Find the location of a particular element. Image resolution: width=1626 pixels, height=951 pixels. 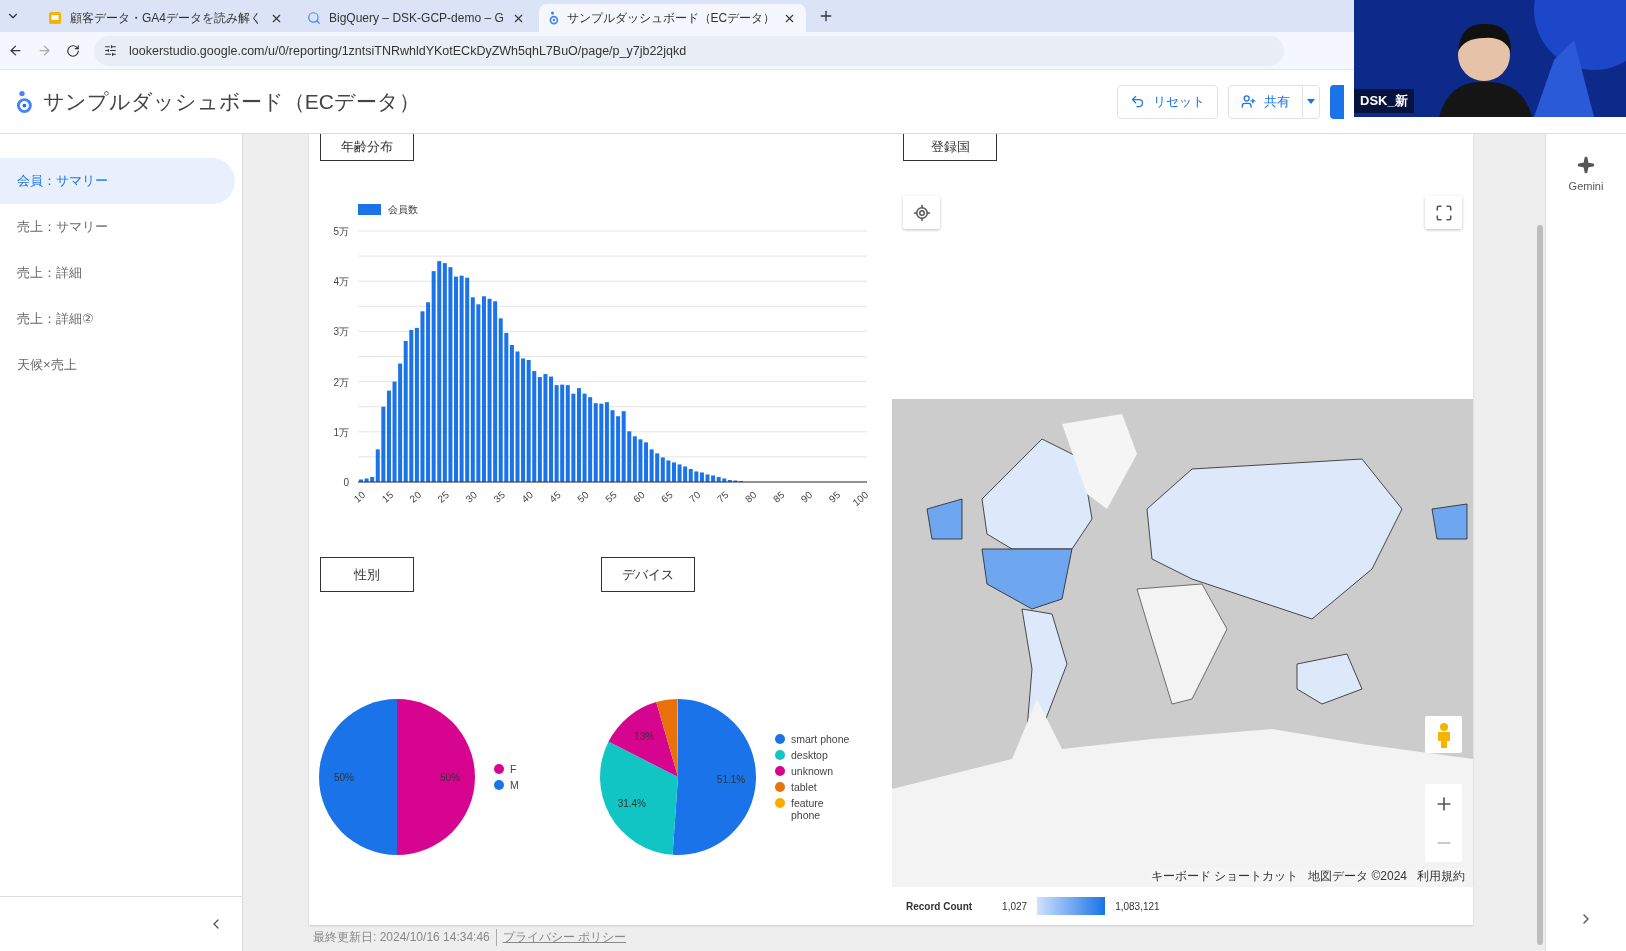

last-updated: 最終更新日: 2024/10/16 14:34:46 is located at coordinates (401, 937).